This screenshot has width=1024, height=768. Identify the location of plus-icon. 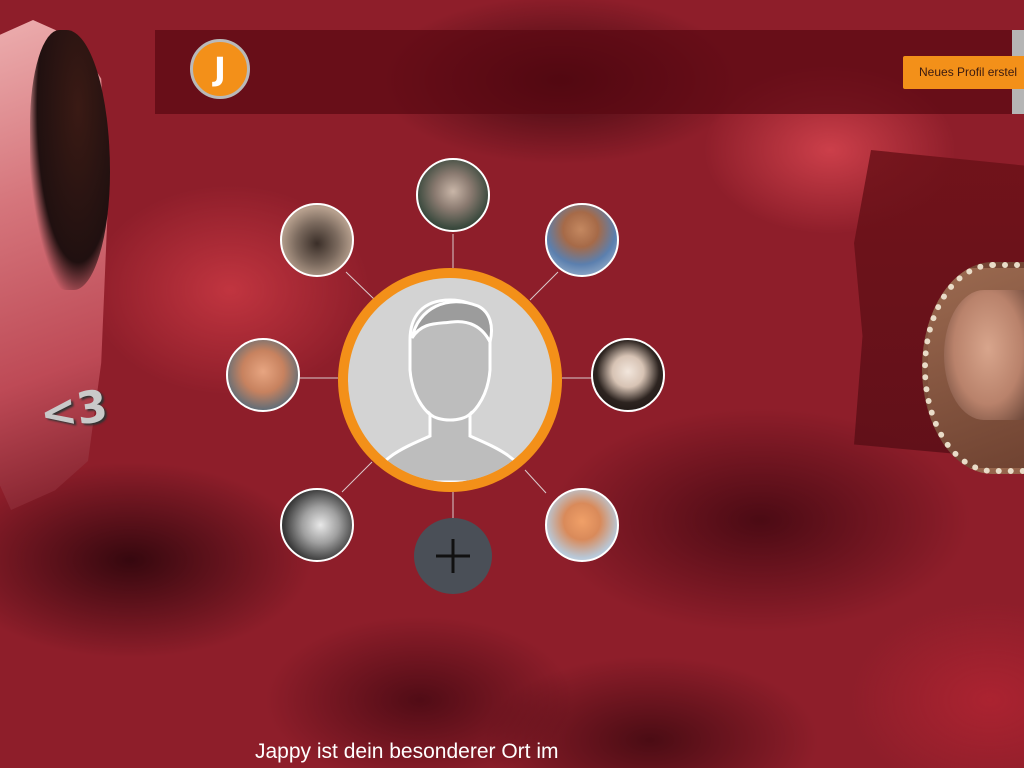
(453, 556).